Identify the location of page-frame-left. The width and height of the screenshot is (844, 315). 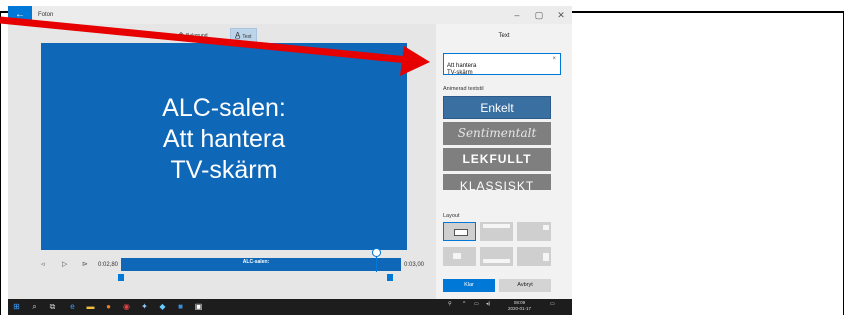
(0, 163).